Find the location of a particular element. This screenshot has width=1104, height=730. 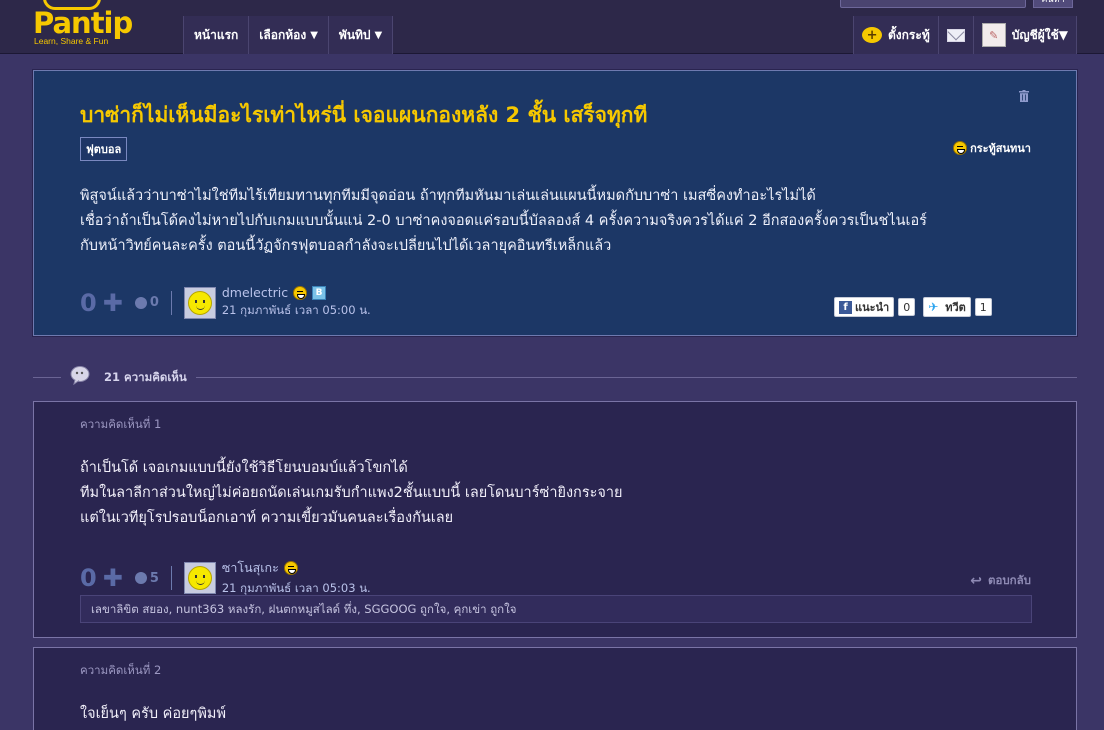

reply-label: ตอบกลับ is located at coordinates (1009, 580).